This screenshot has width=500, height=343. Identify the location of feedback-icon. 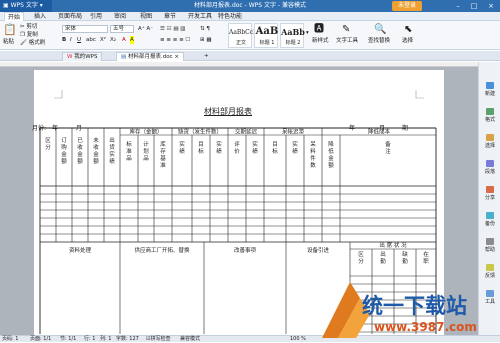
(490, 267).